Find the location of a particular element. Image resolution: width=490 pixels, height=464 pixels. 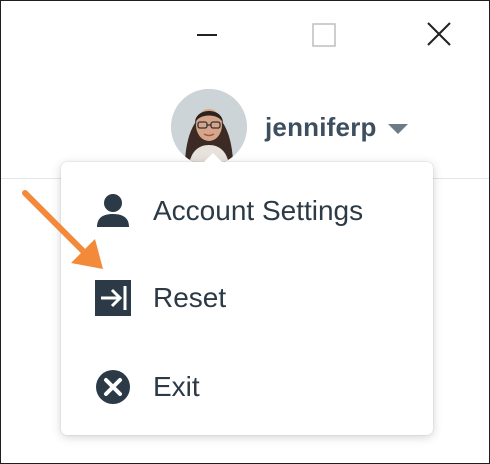

menu-item-account-settings: Account Settings is located at coordinates (247, 211).